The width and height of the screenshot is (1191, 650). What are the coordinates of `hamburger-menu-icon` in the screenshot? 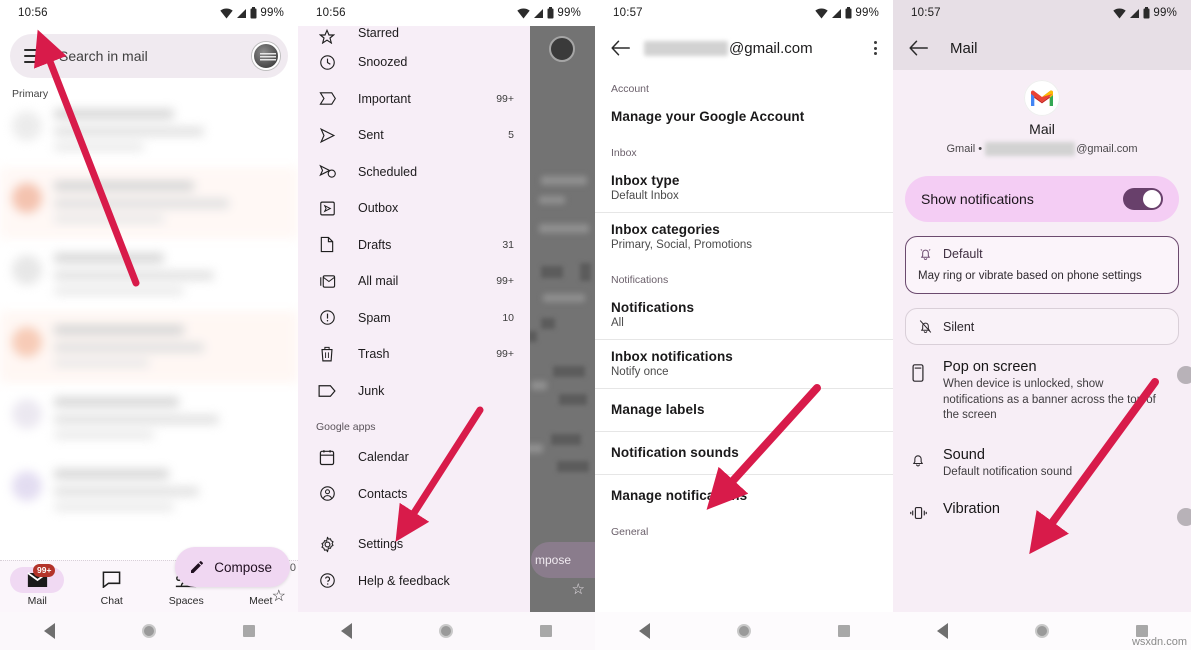 It's located at (33, 56).